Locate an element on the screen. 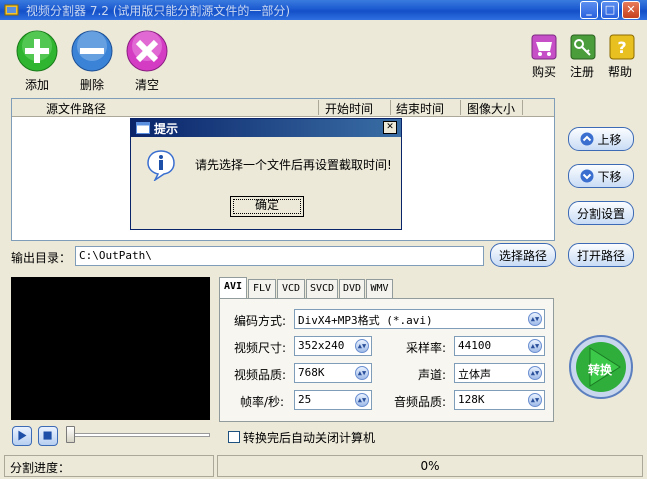  info-icon is located at coordinates (161, 165).